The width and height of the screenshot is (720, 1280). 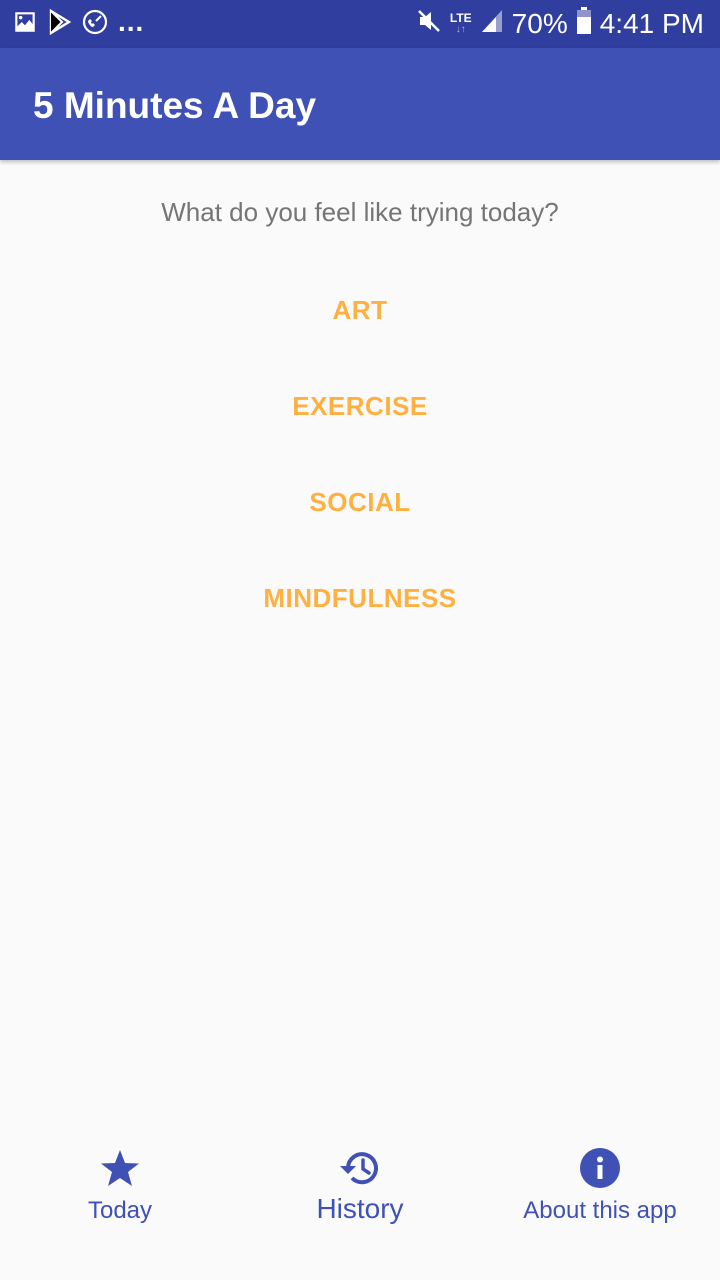 I want to click on network-indicator: LTE ↓↑, so click(x=461, y=24).